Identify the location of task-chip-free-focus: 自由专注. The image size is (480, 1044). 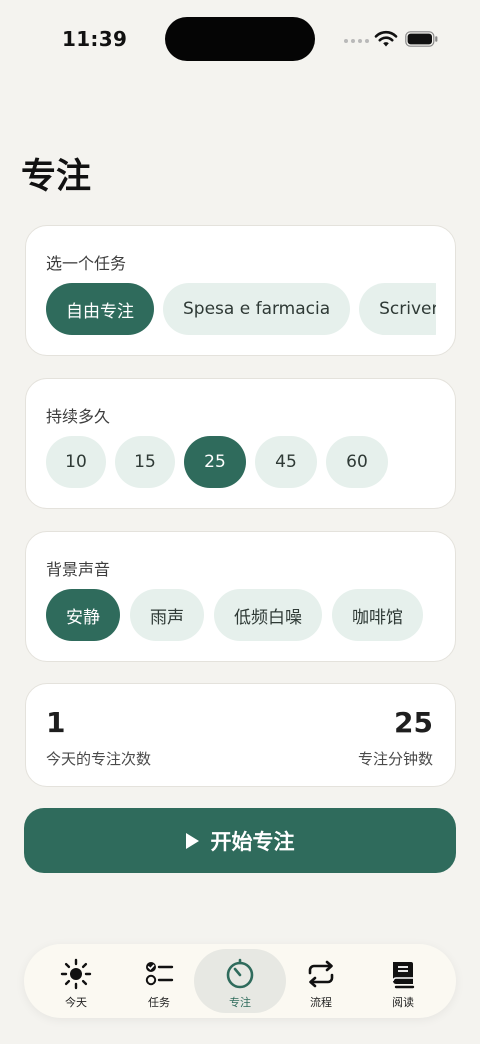
(100, 309).